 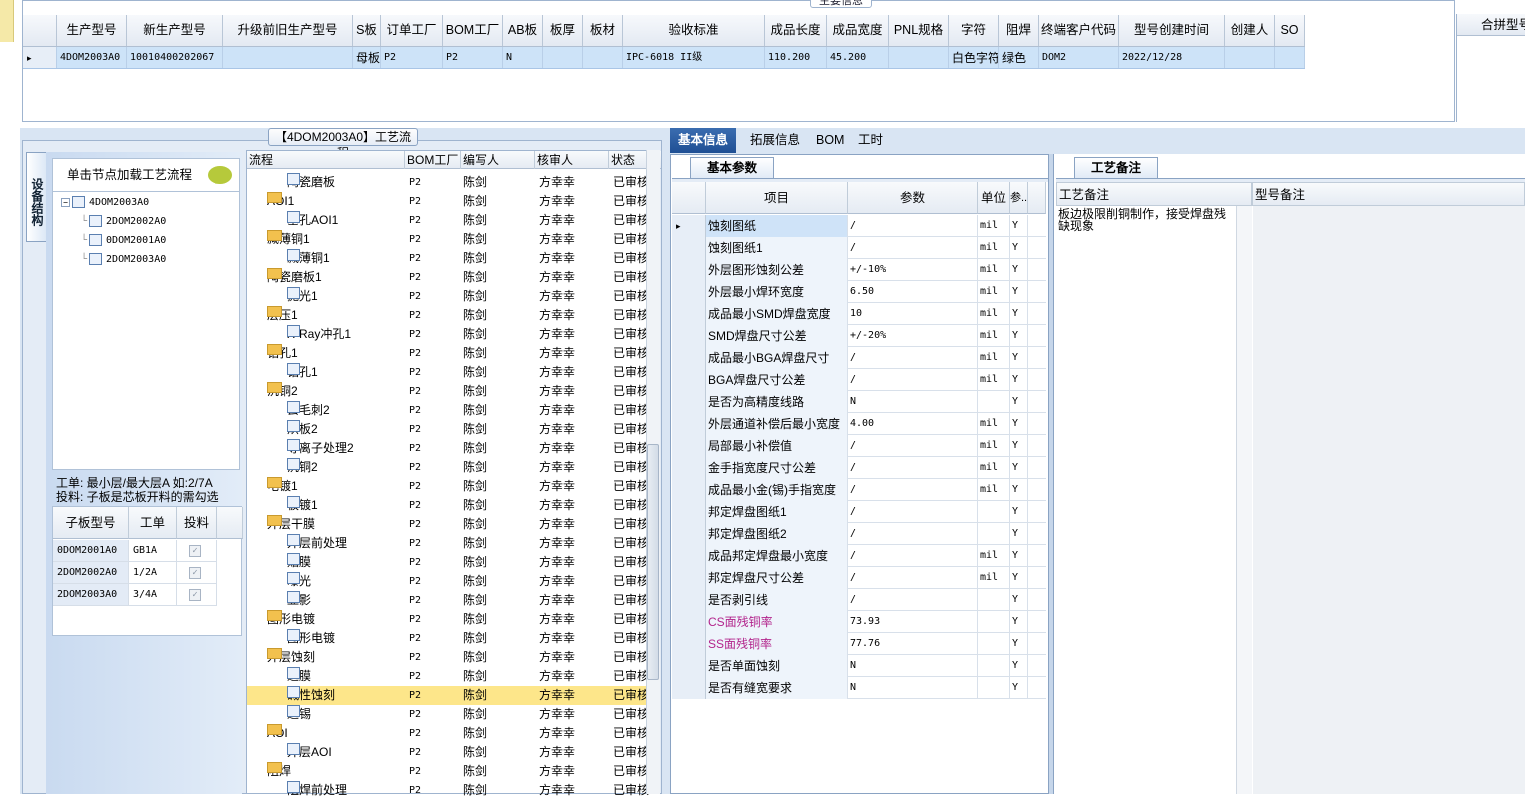 I want to click on col-header-7: 板厚, so click(x=563, y=30).